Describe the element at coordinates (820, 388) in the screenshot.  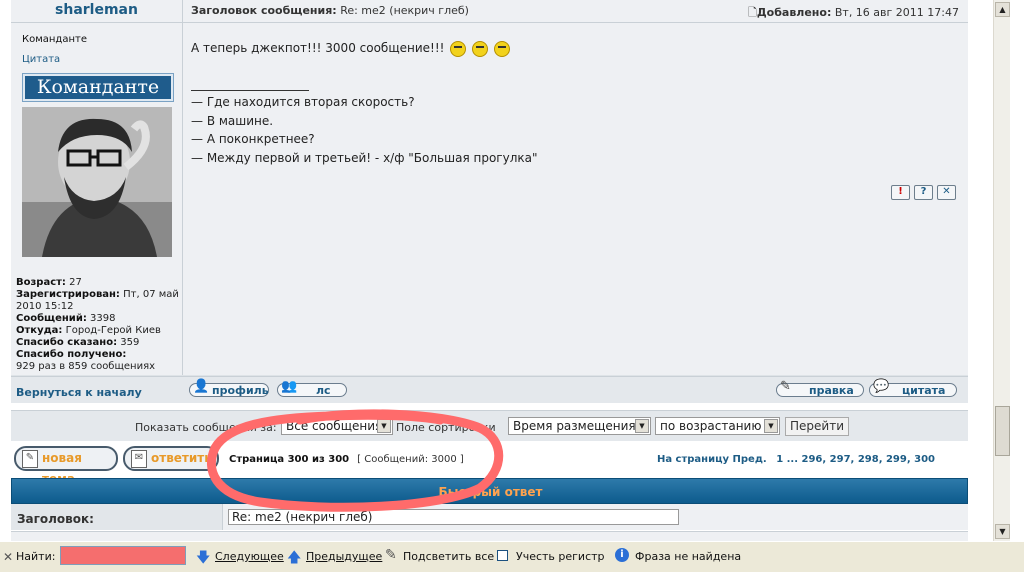
I see `edit-button: ✎ правка` at that location.